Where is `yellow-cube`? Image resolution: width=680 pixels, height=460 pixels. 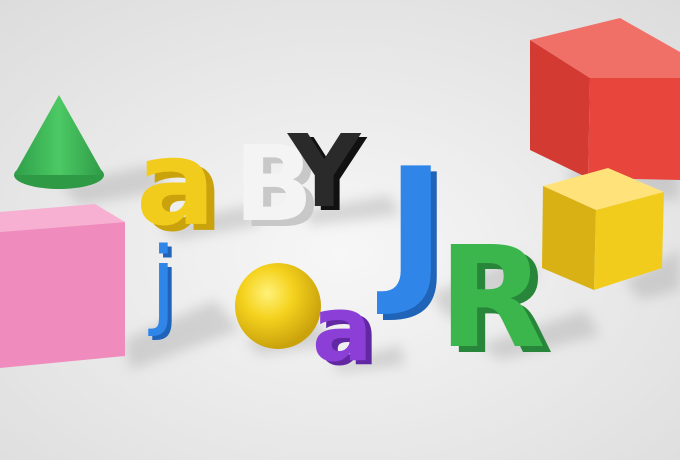 yellow-cube is located at coordinates (603, 229).